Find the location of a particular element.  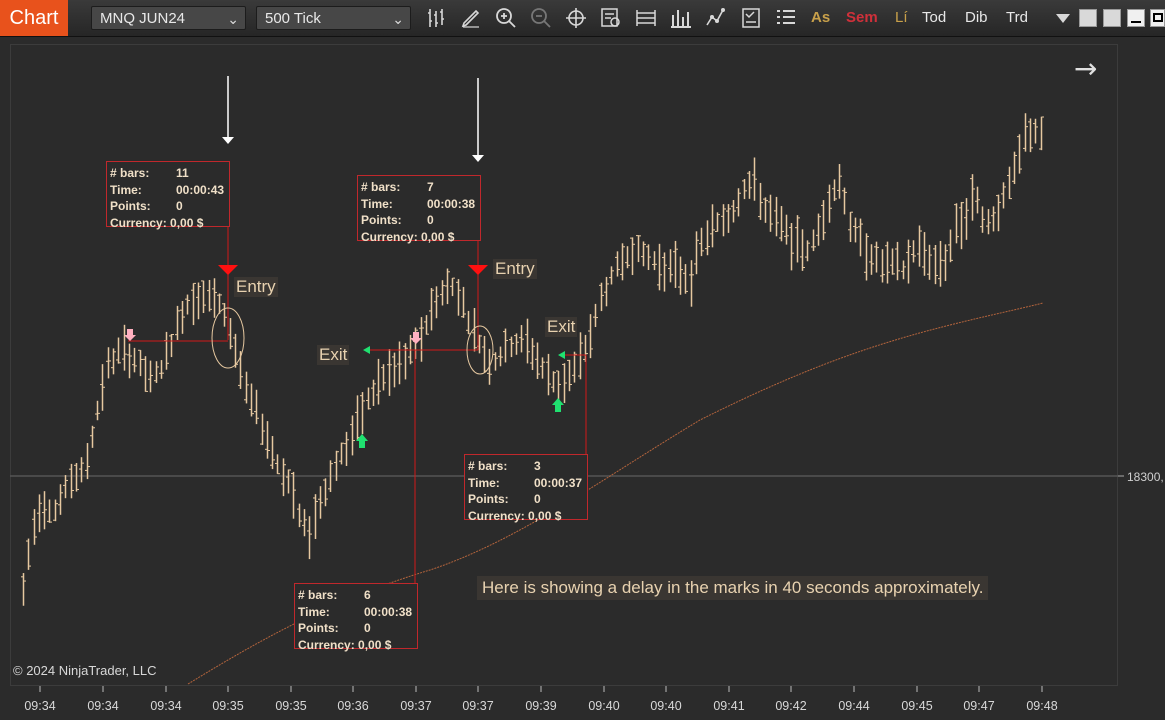

time-value: 00:00:38 is located at coordinates (388, 611).